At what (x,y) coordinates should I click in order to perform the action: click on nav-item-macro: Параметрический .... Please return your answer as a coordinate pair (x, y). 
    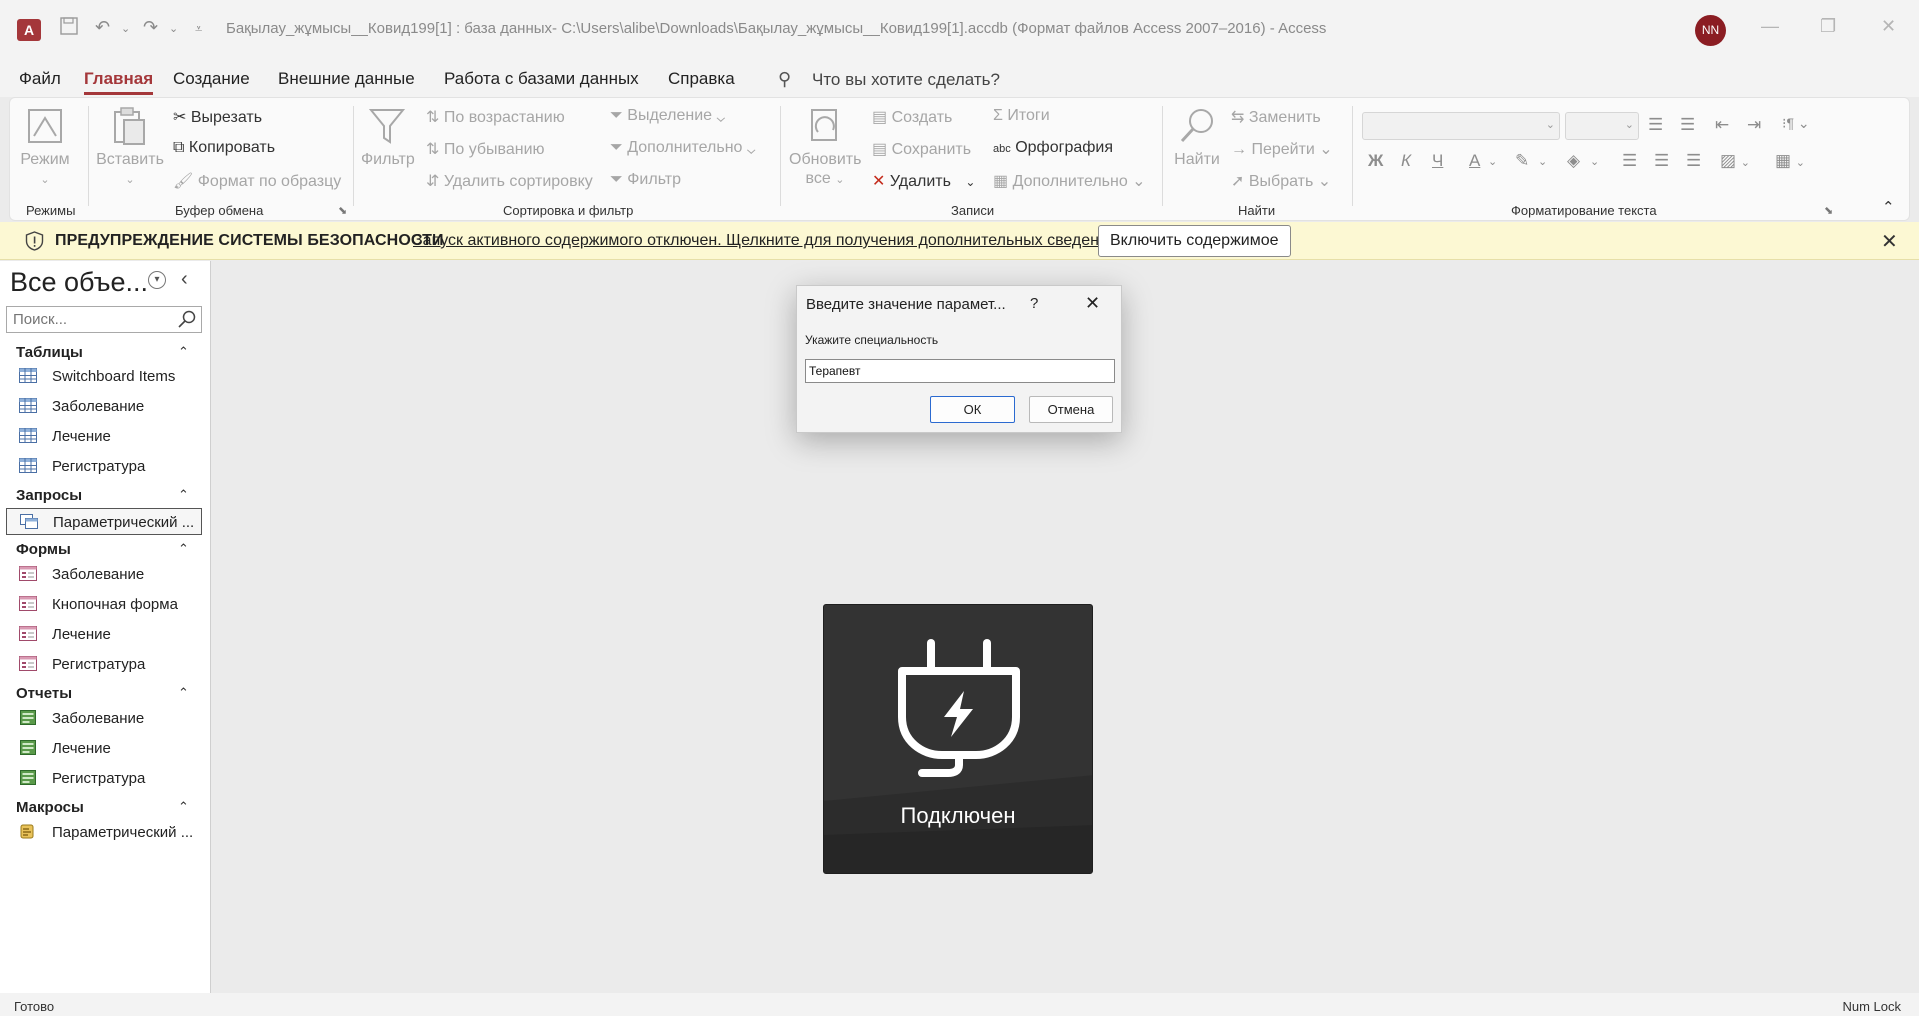
    Looking at the image, I should click on (104, 832).